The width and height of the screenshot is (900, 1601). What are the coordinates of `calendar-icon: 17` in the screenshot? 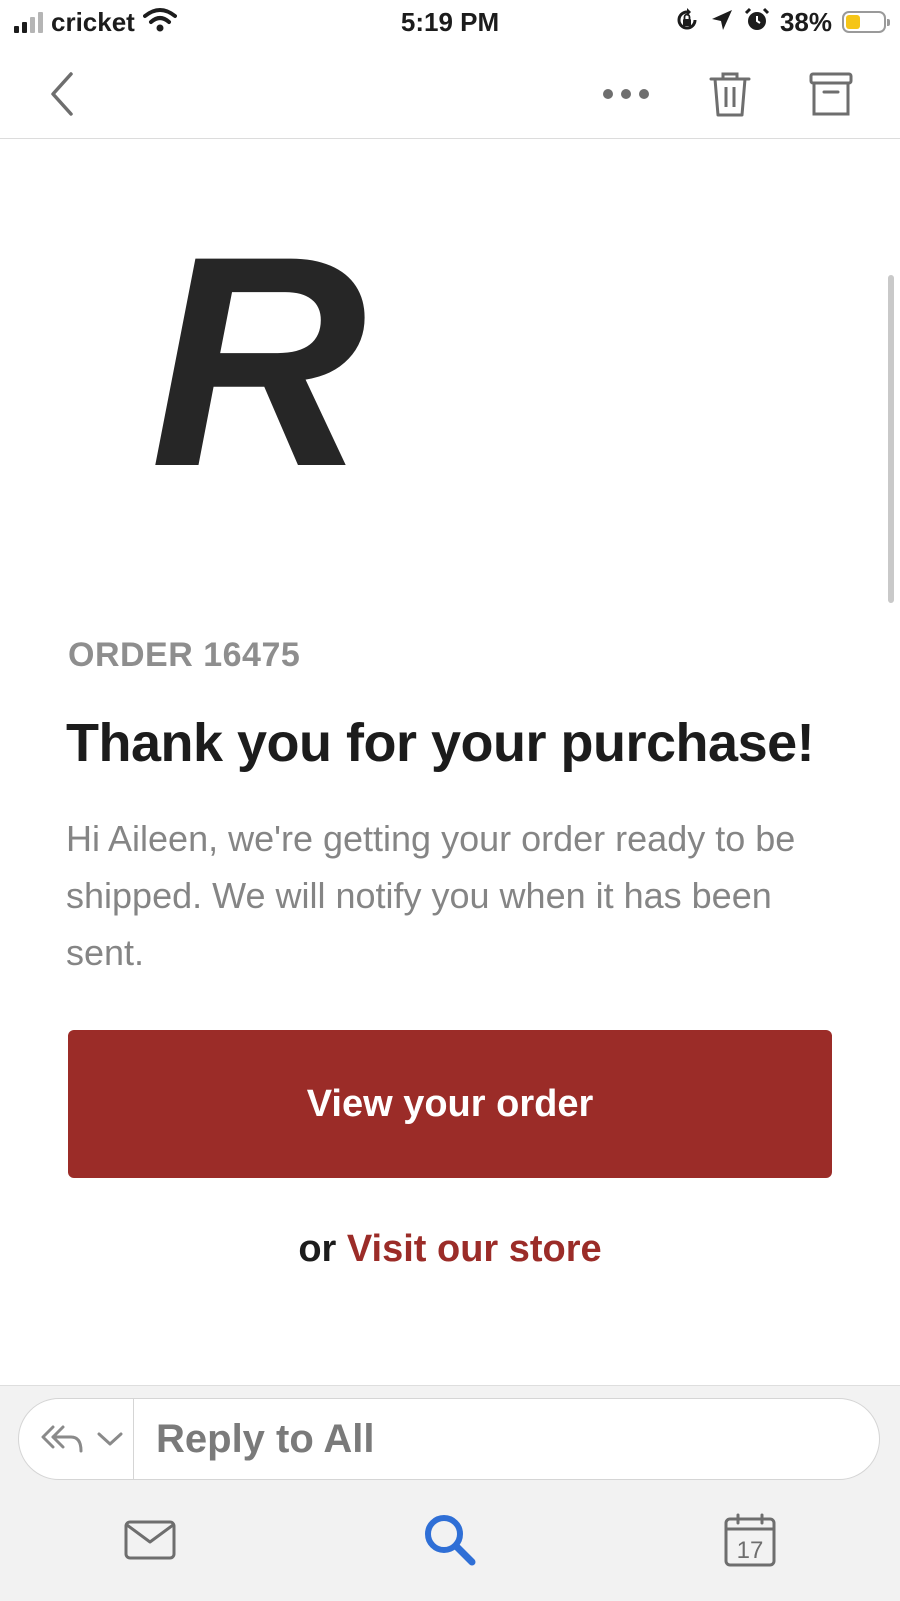 It's located at (750, 1540).